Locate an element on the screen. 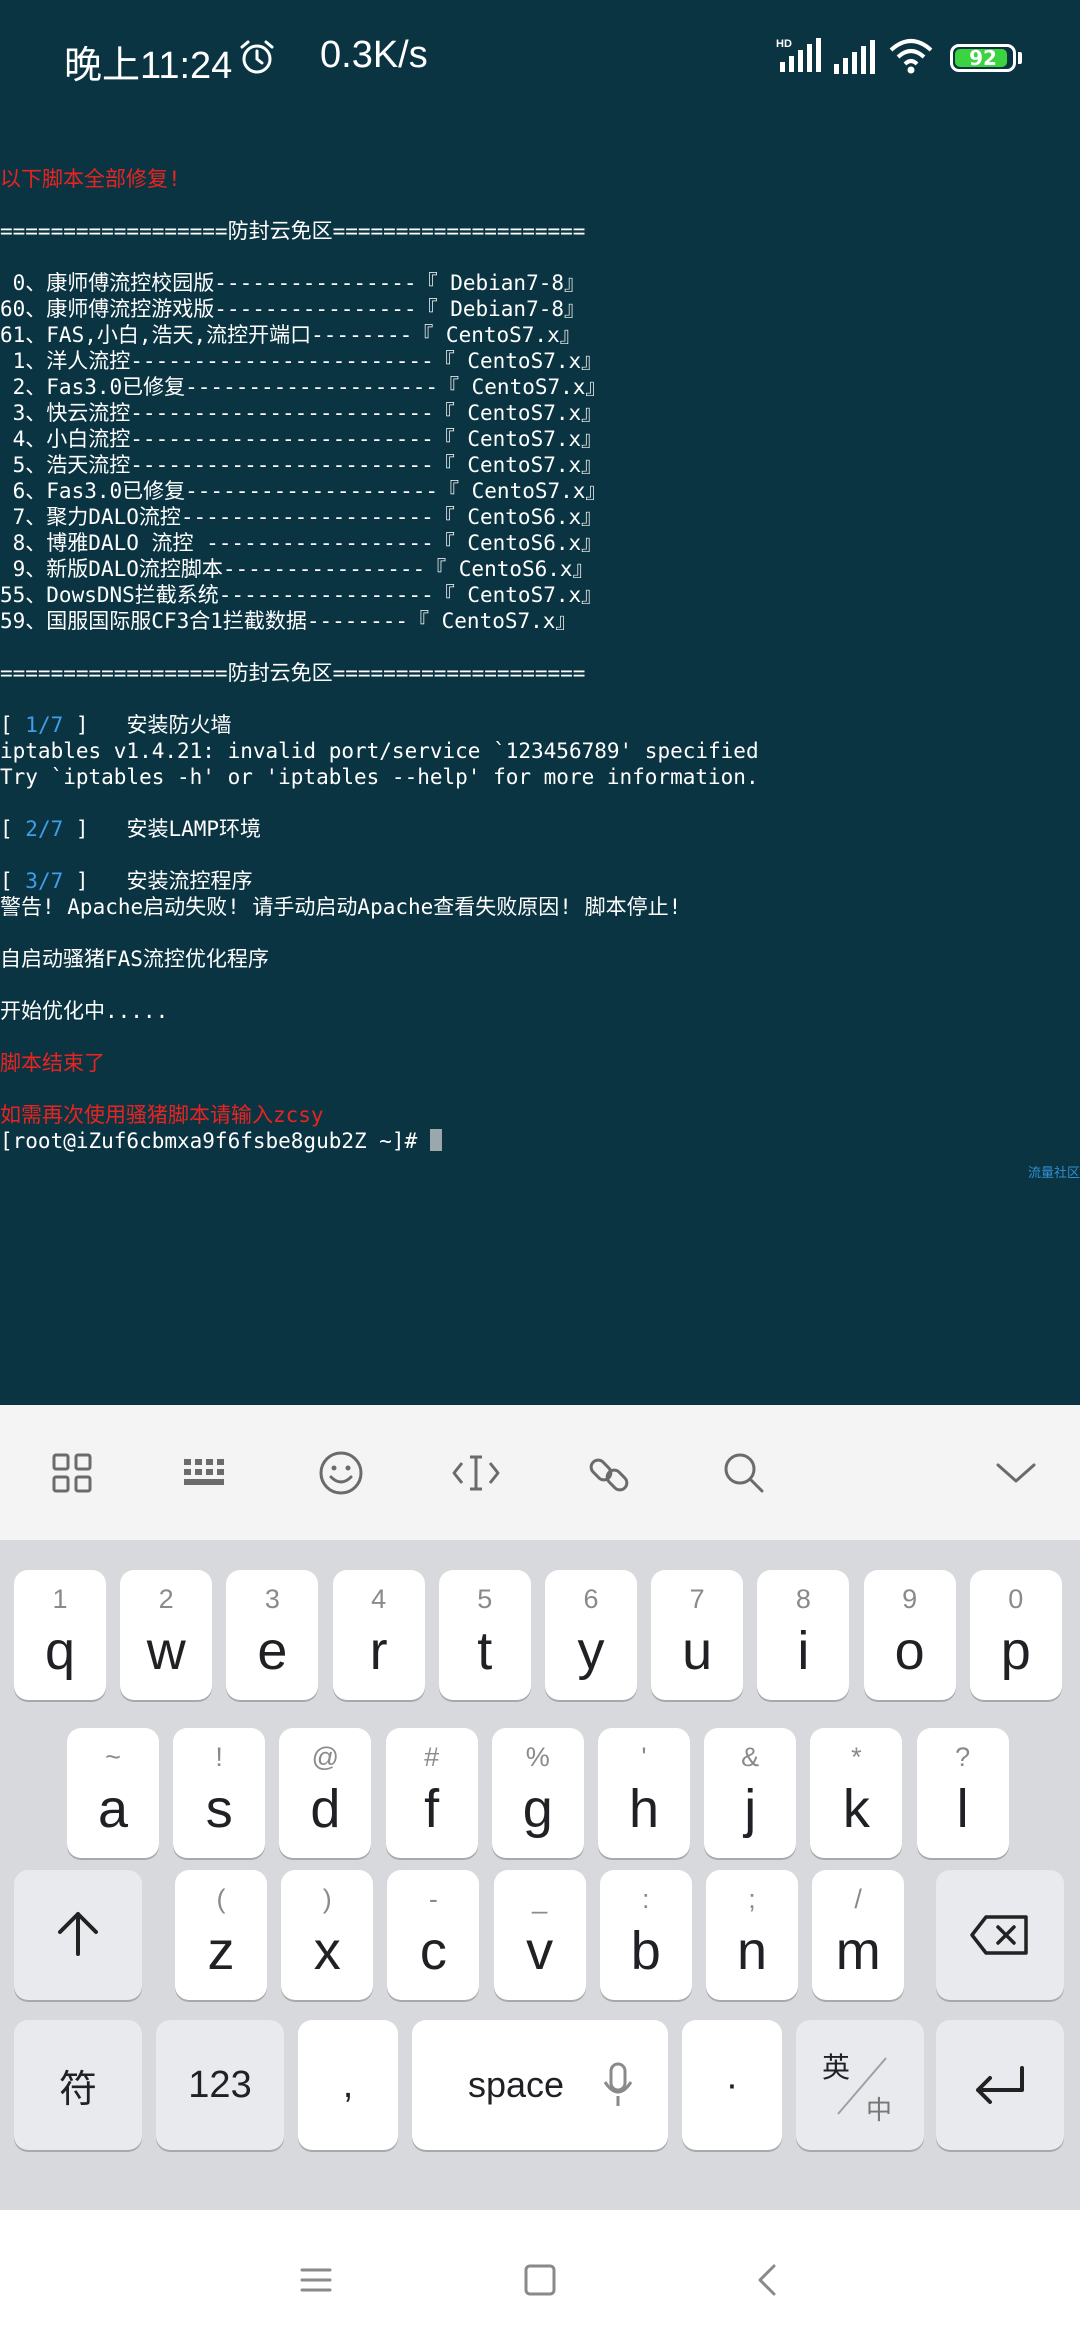 The height and width of the screenshot is (2340, 1080). install-step-label: ] 安装防火墙 is located at coordinates (147, 725).